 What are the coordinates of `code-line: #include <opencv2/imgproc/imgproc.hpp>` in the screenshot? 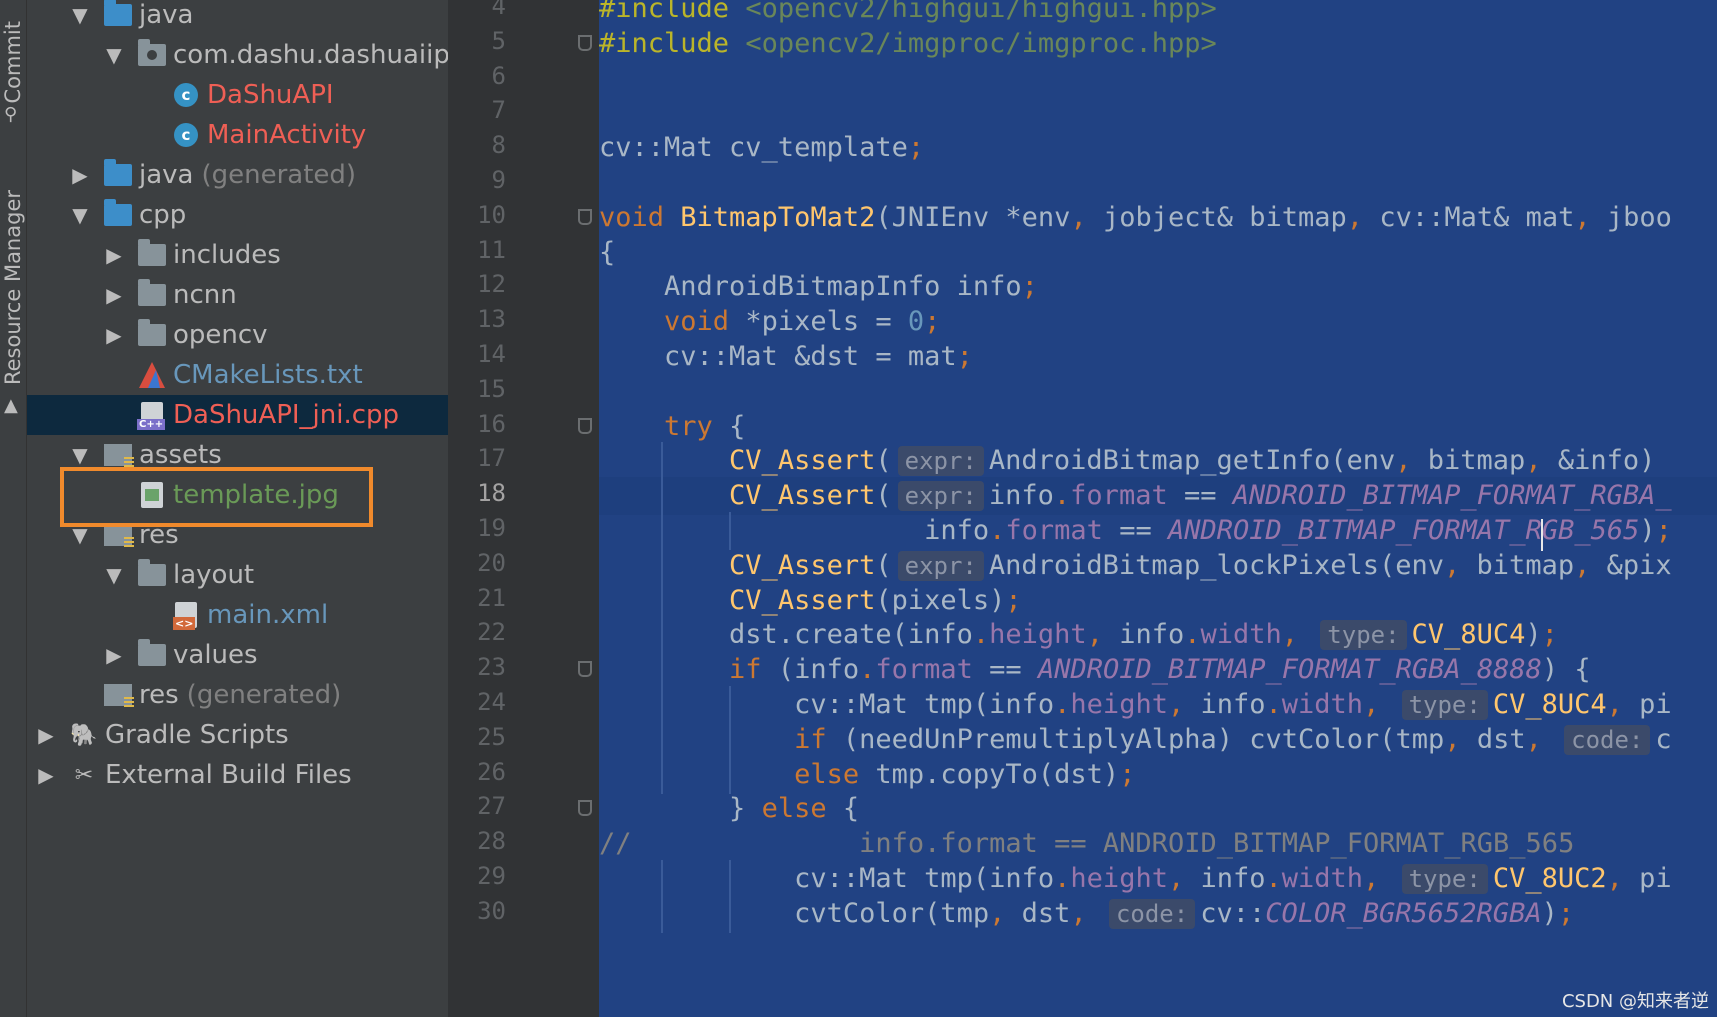 It's located at (908, 44).